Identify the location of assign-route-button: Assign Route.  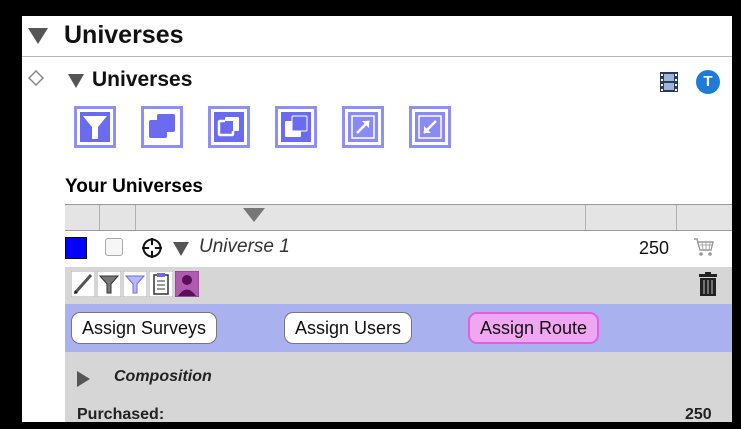
(534, 328).